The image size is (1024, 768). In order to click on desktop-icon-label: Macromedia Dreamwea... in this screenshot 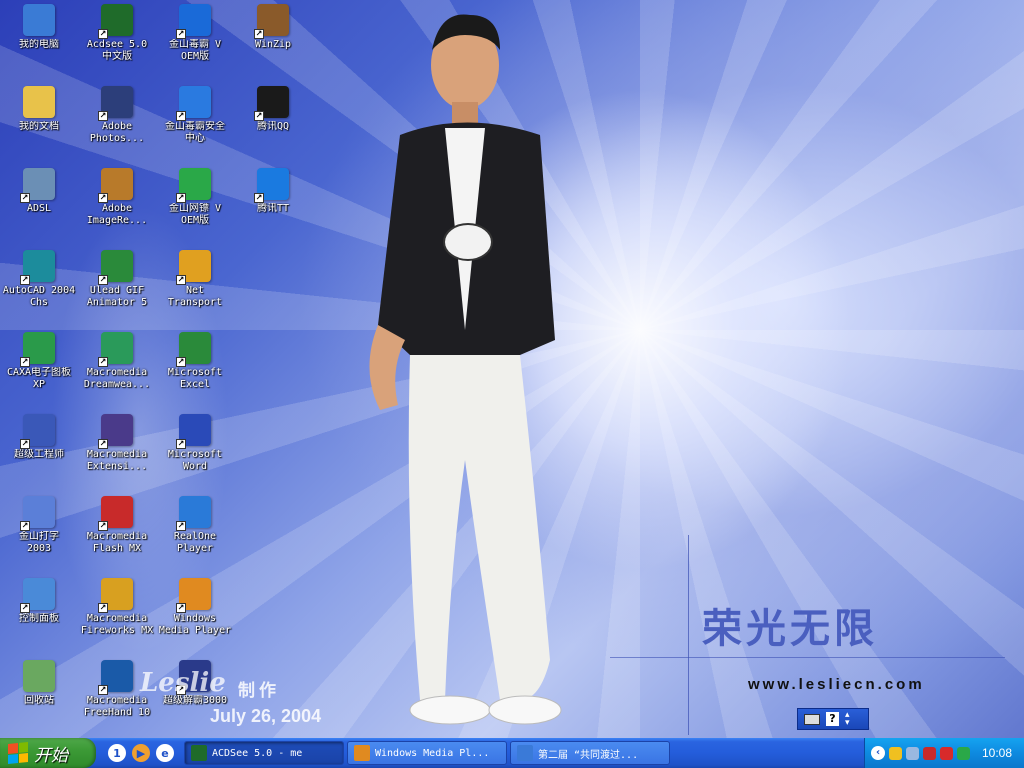, I will do `click(117, 378)`.